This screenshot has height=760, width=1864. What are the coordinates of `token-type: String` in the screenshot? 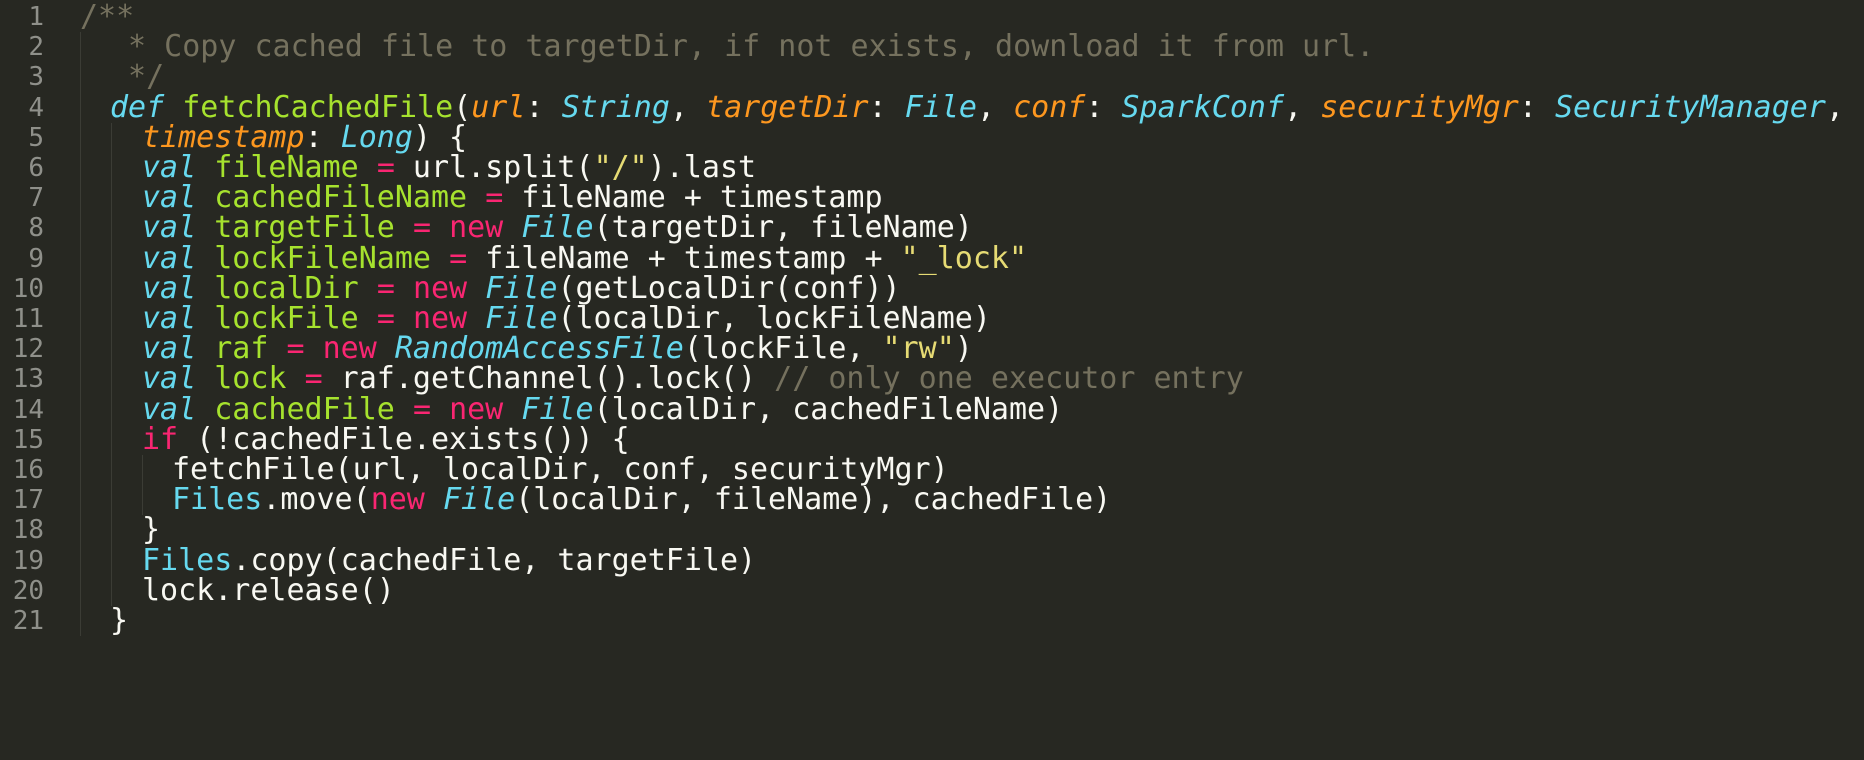 It's located at (615, 107).